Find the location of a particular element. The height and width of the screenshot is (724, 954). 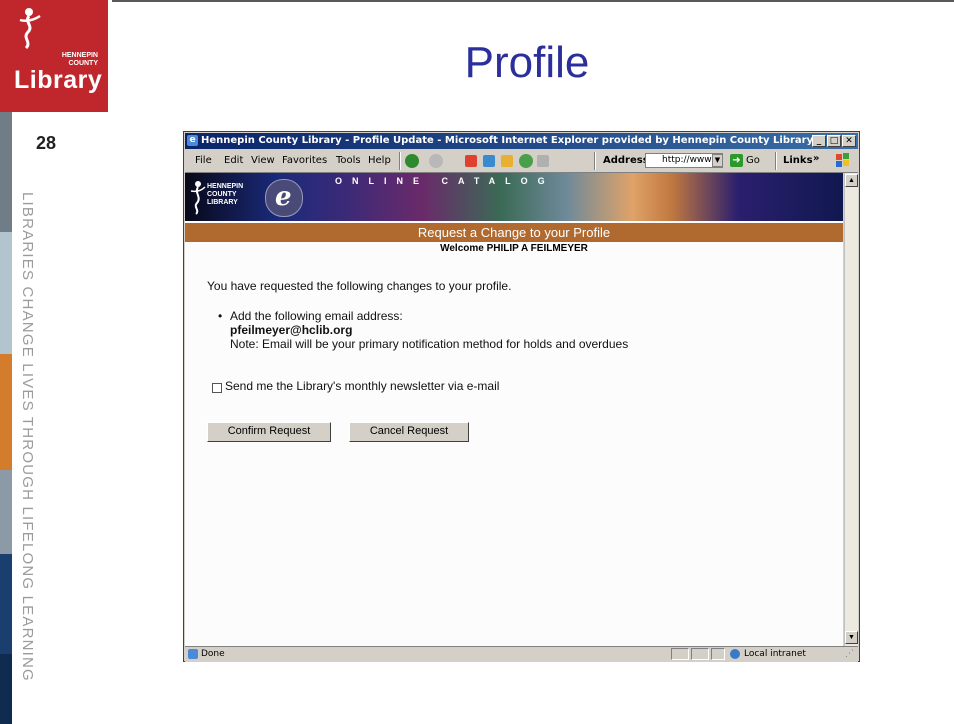

menu-view: View is located at coordinates (263, 160).